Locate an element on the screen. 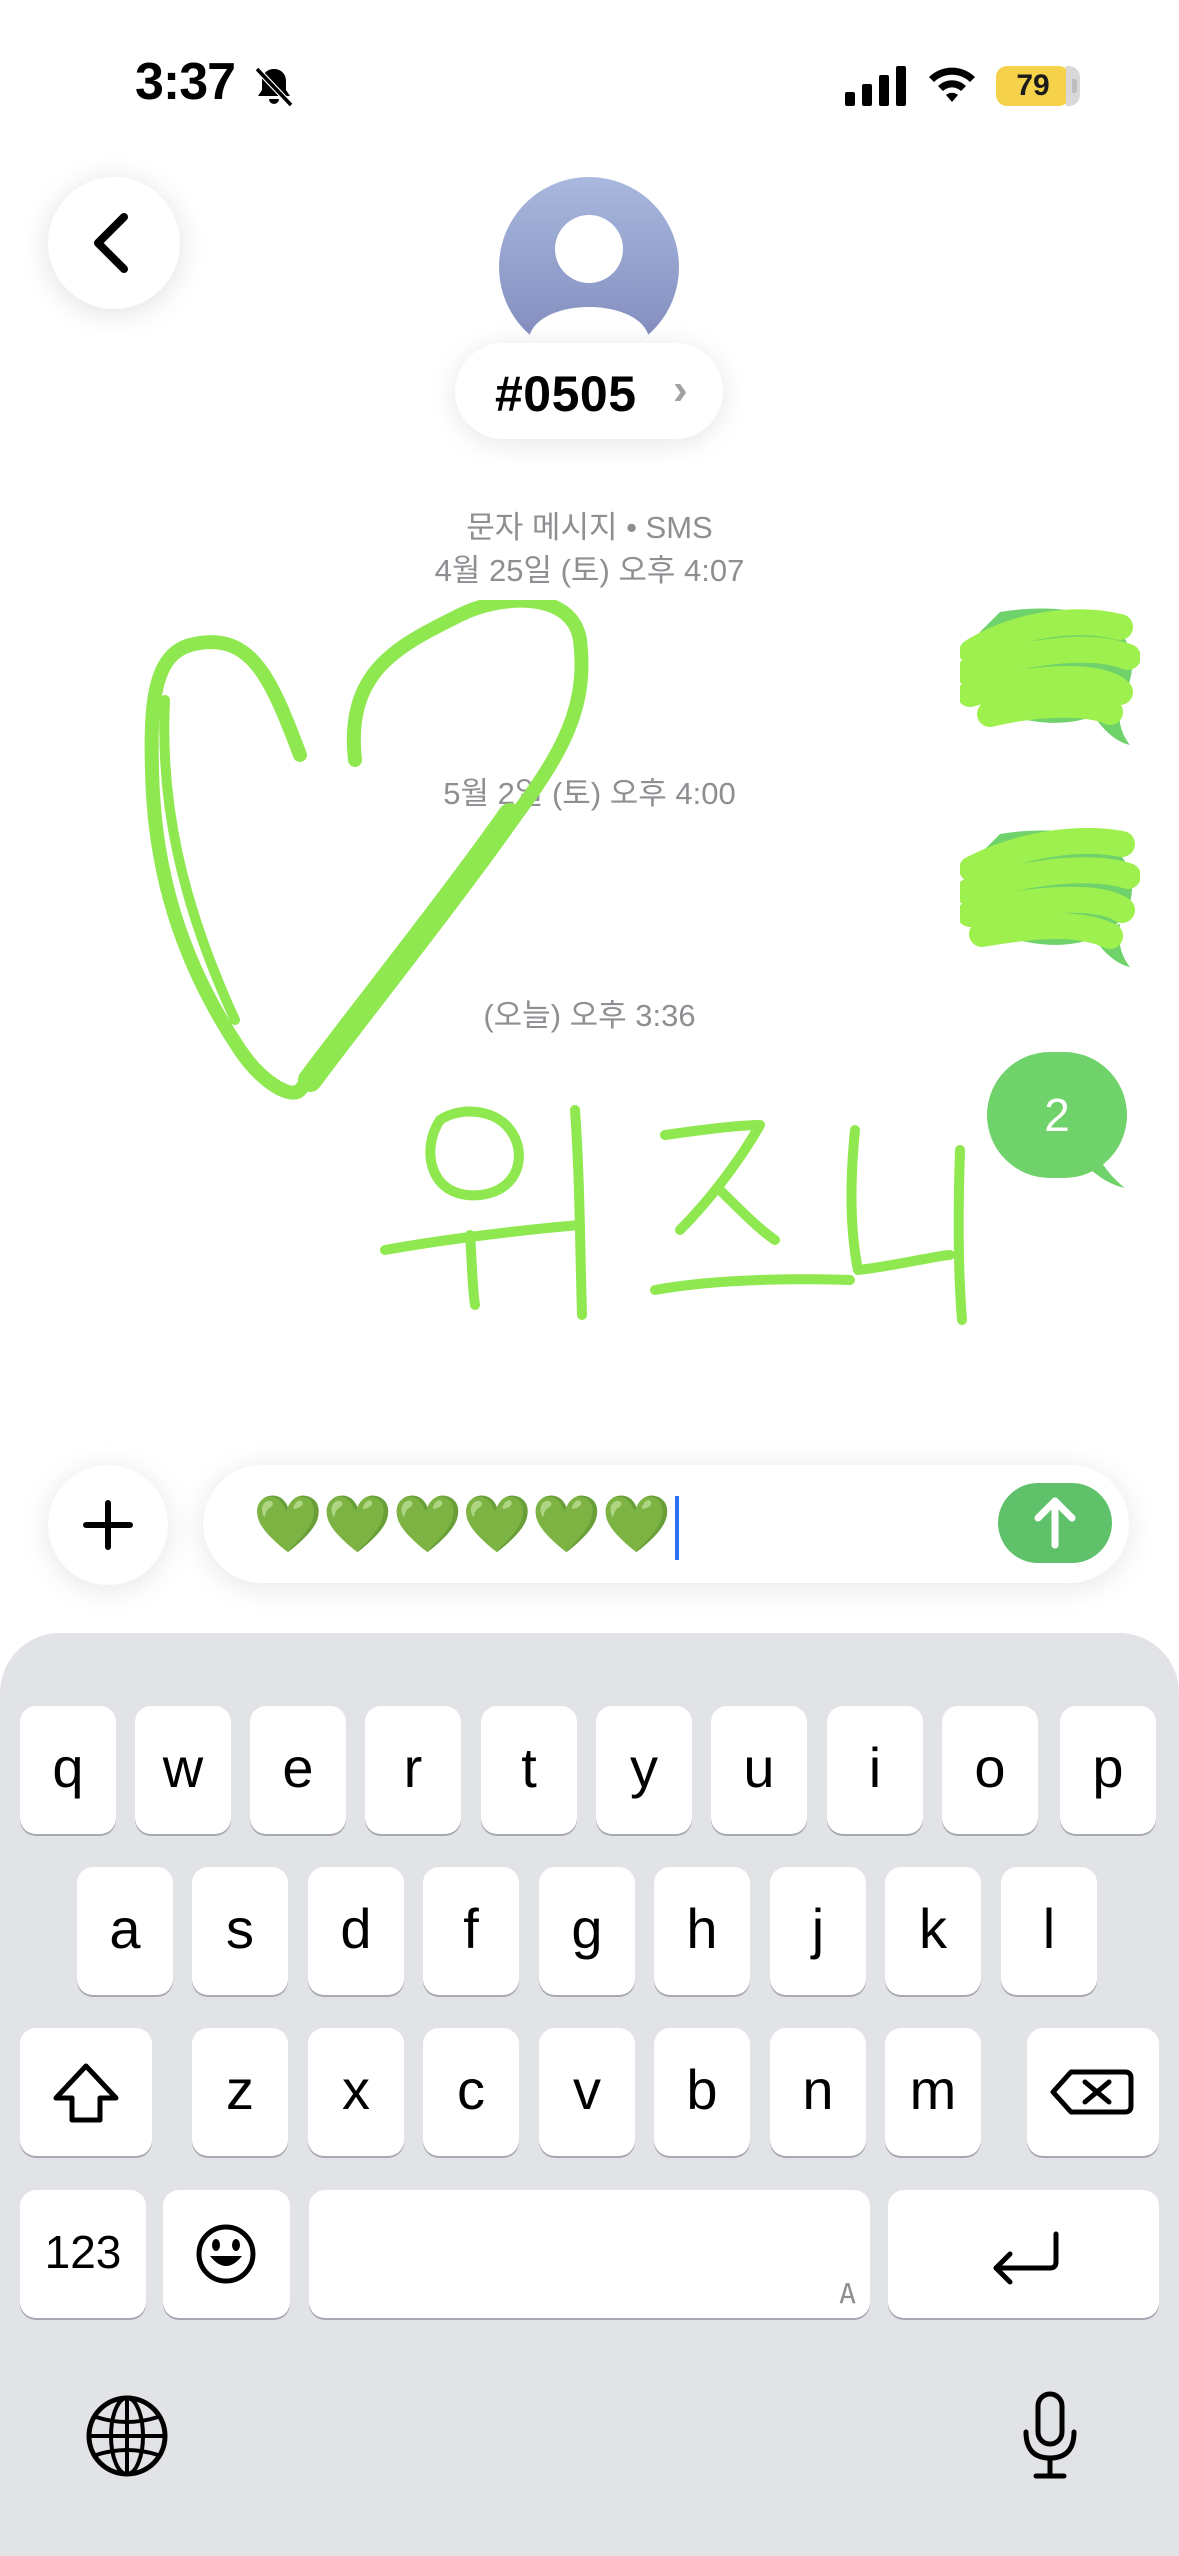 The image size is (1179, 2556). contact-avatar is located at coordinates (589, 267).